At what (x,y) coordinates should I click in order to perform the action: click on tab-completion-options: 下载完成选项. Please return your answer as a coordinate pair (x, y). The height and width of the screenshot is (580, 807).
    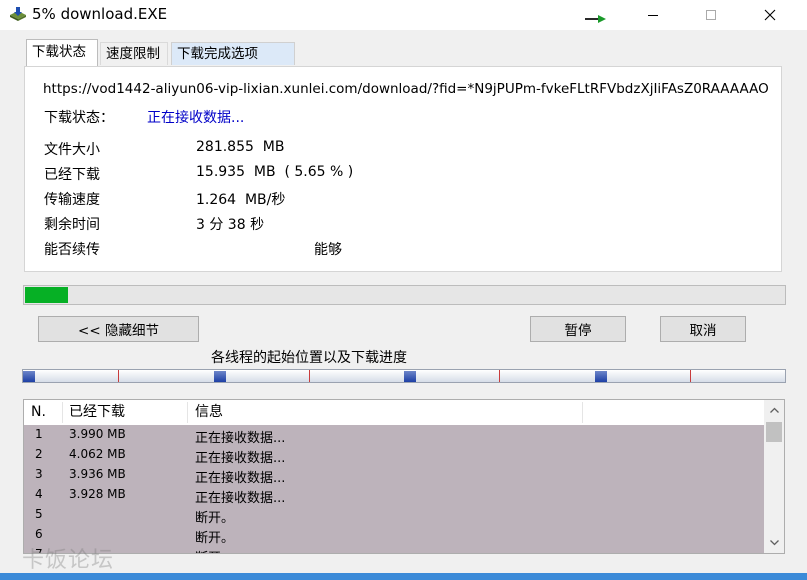
    Looking at the image, I should click on (233, 53).